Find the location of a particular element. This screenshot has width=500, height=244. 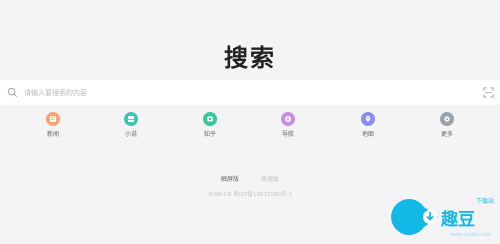

search-input is located at coordinates (244, 92).